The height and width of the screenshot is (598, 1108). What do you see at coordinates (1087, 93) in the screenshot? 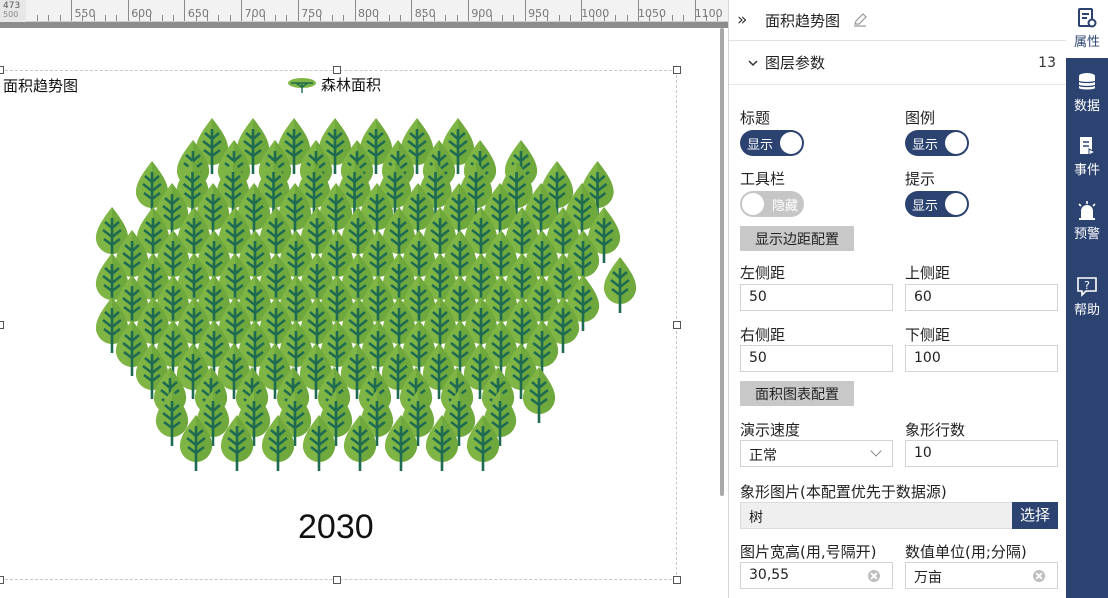
I see `rail-item-data: 数据` at bounding box center [1087, 93].